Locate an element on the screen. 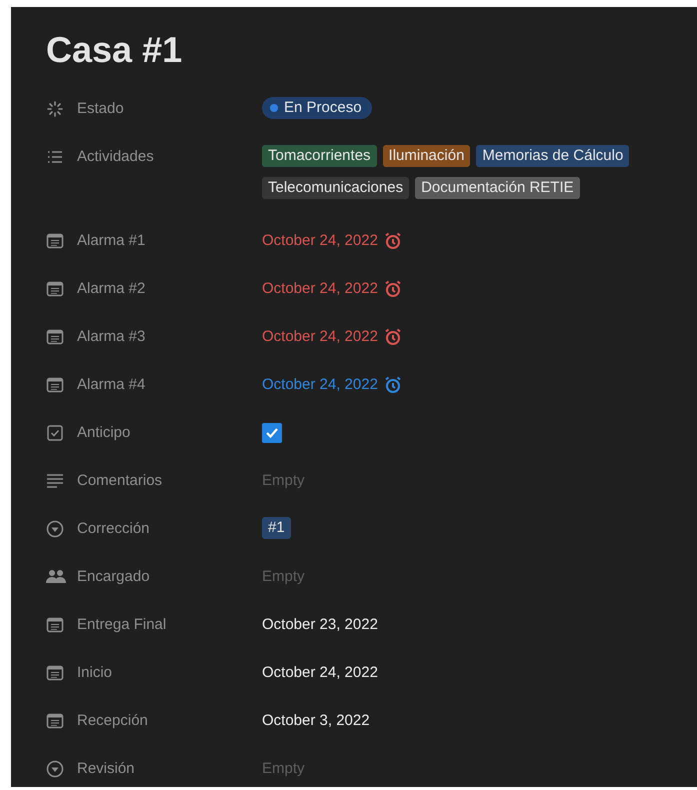 The width and height of the screenshot is (697, 790). property-label: Alarma #2 is located at coordinates (111, 289).